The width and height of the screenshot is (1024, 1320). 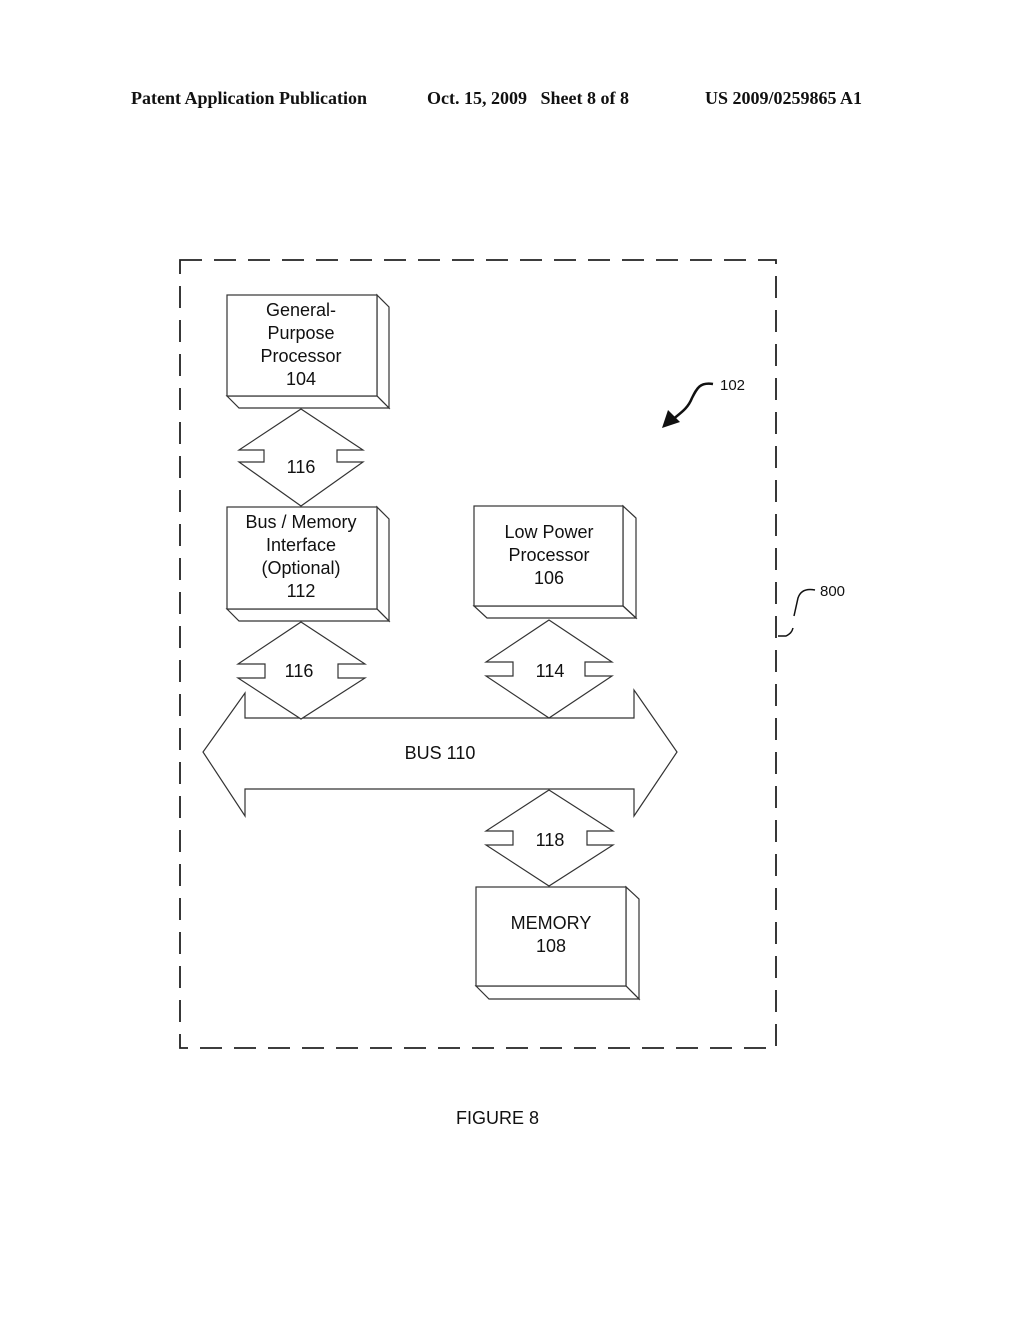 I want to click on gp-line-2: Purpose, so click(x=300, y=333).